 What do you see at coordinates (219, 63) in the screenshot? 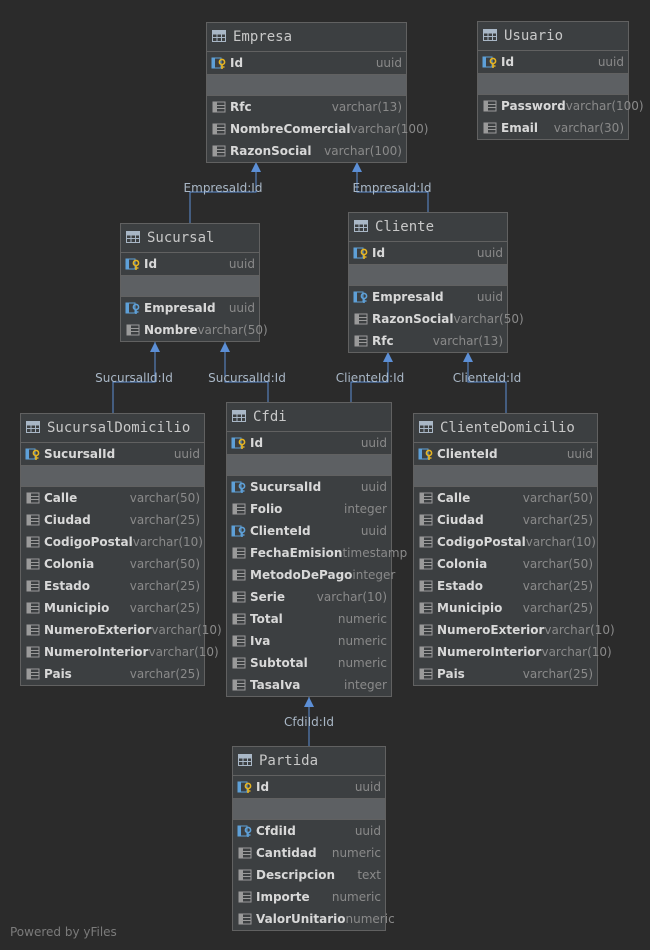
I see `key-column-icon` at bounding box center [219, 63].